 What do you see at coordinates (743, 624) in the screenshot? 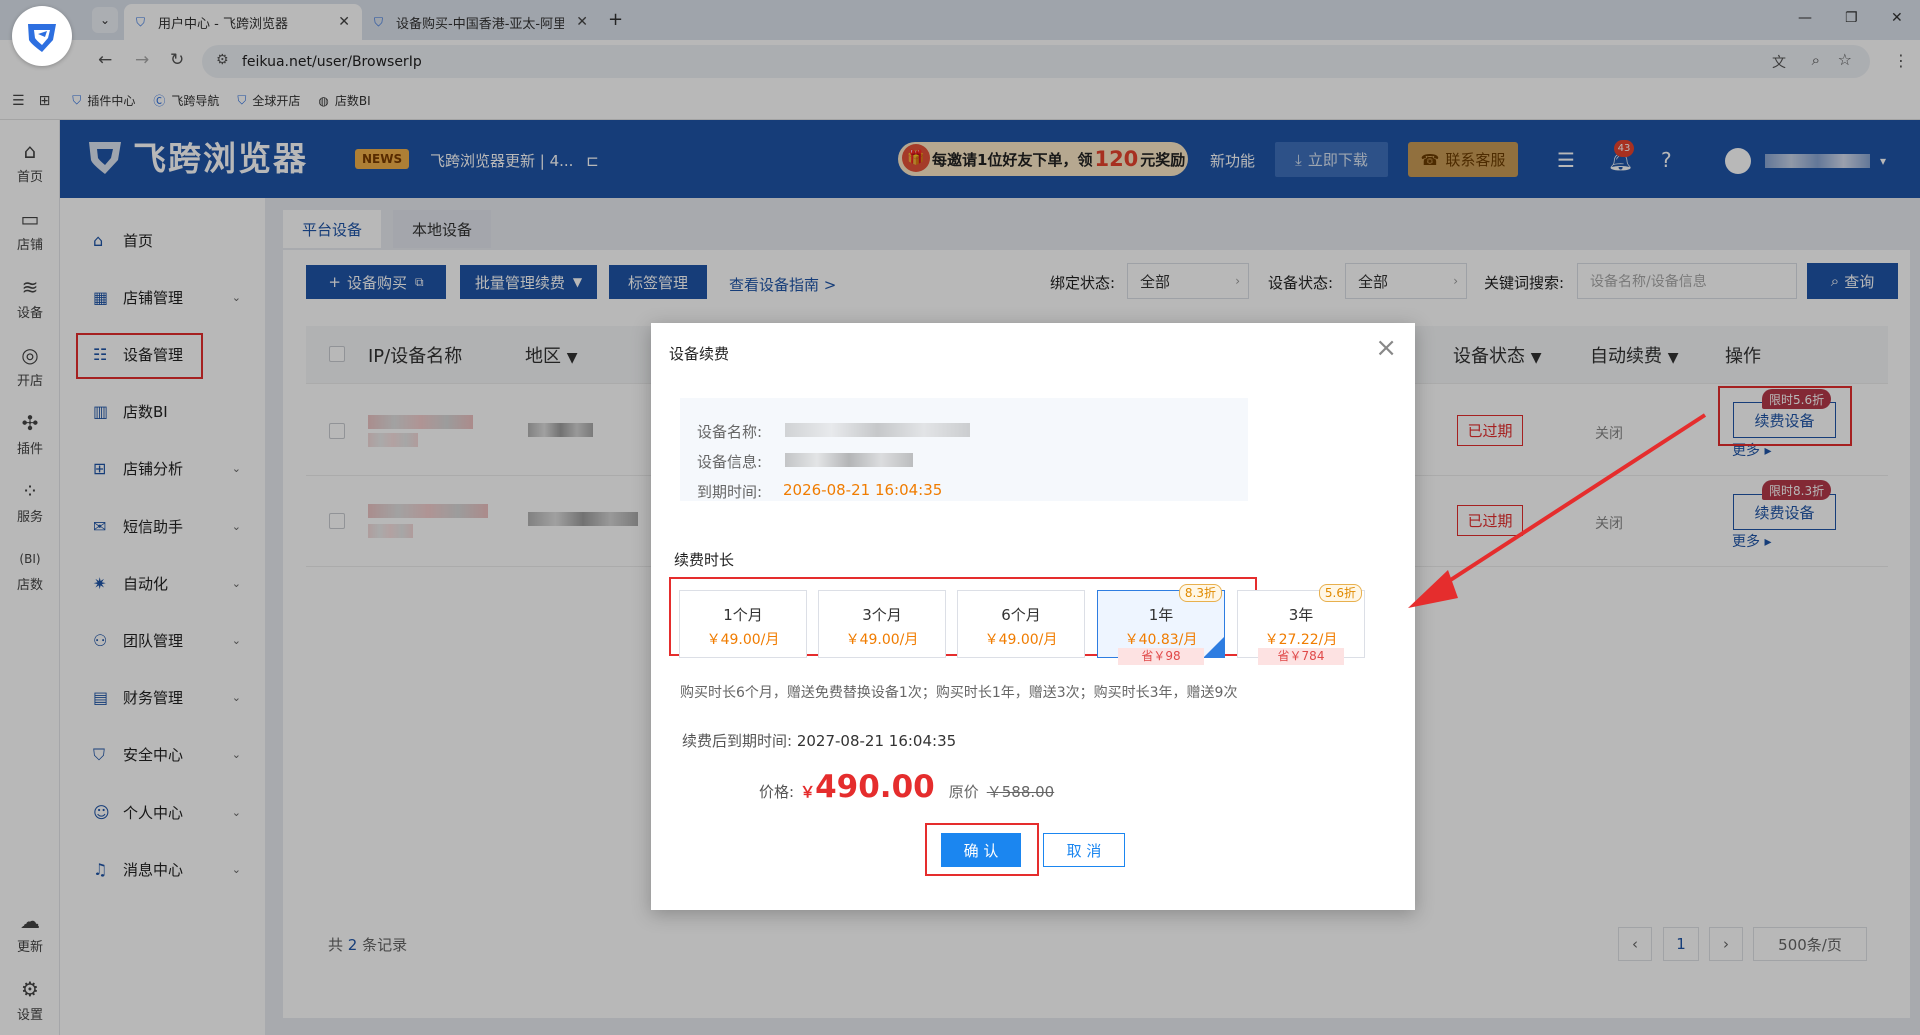
I see `duration-option-1-month: 1个月 ￥49.00/月` at bounding box center [743, 624].